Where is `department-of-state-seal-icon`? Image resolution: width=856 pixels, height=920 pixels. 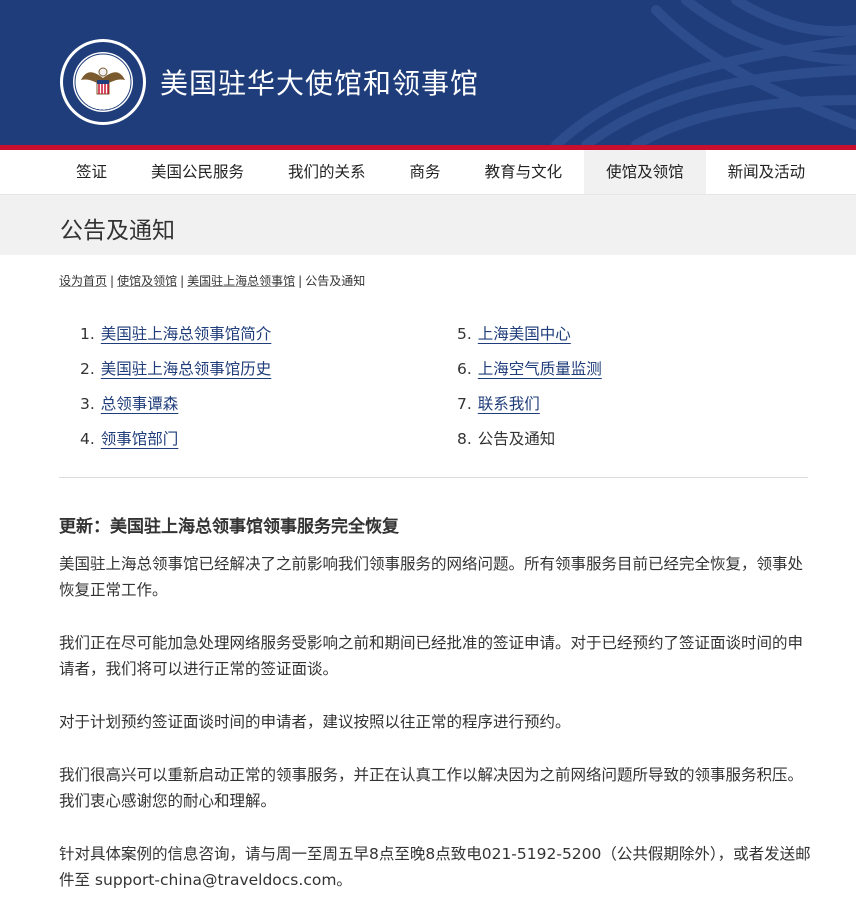 department-of-state-seal-icon is located at coordinates (103, 82).